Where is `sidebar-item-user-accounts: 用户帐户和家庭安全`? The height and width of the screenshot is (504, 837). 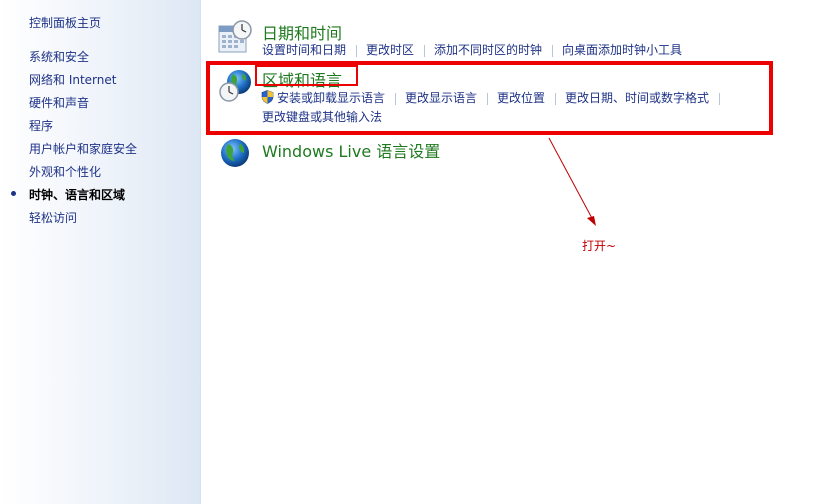
sidebar-item-user-accounts: 用户帐户和家庭安全 is located at coordinates (83, 148).